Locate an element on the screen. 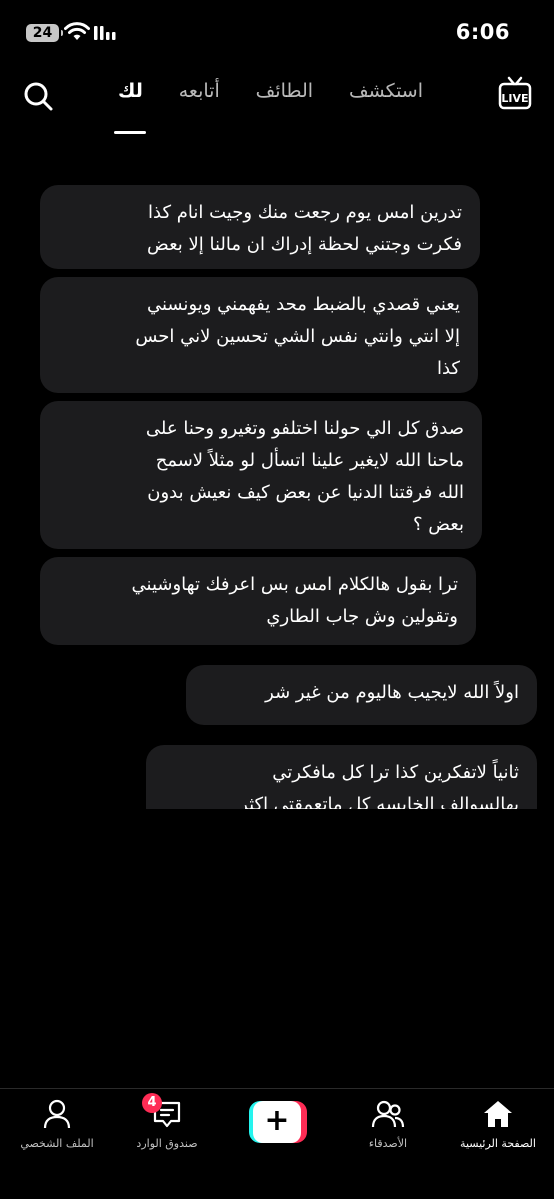  inbox-label: صندوق الوارد is located at coordinates (167, 1143).